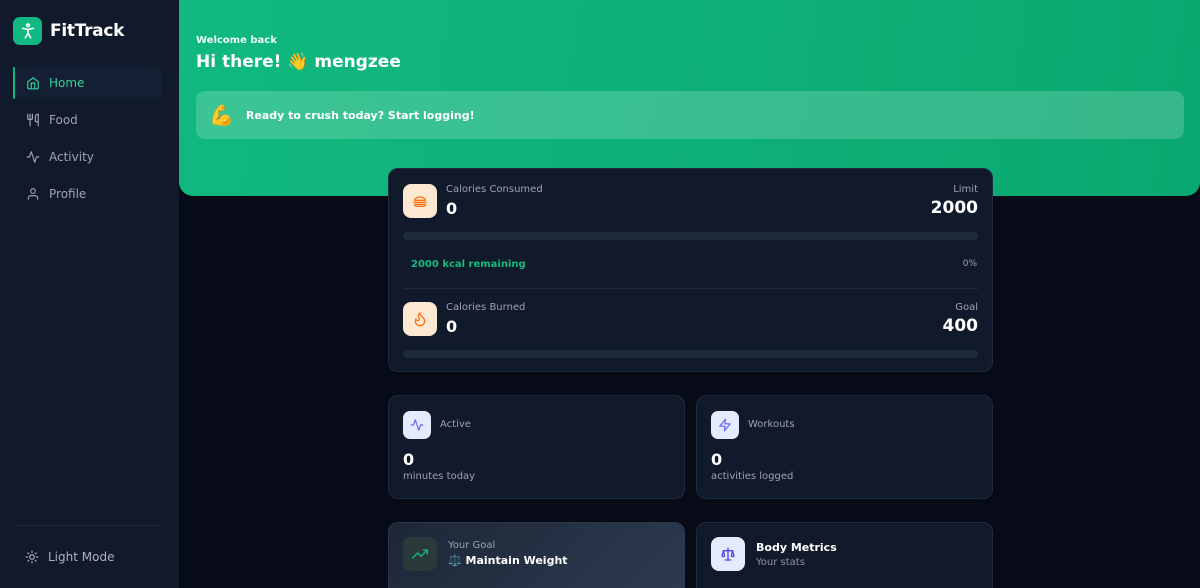  I want to click on user-icon, so click(33, 194).